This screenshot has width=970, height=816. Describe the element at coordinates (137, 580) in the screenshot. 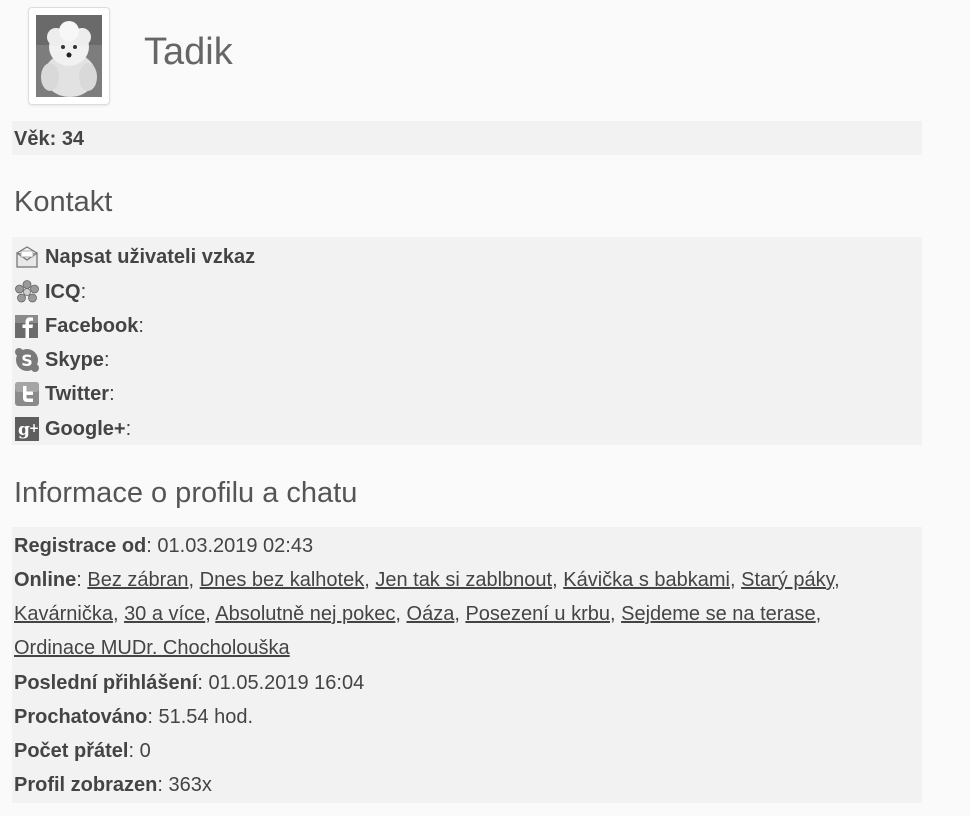

I see `online-room-link: Bez zábran` at that location.